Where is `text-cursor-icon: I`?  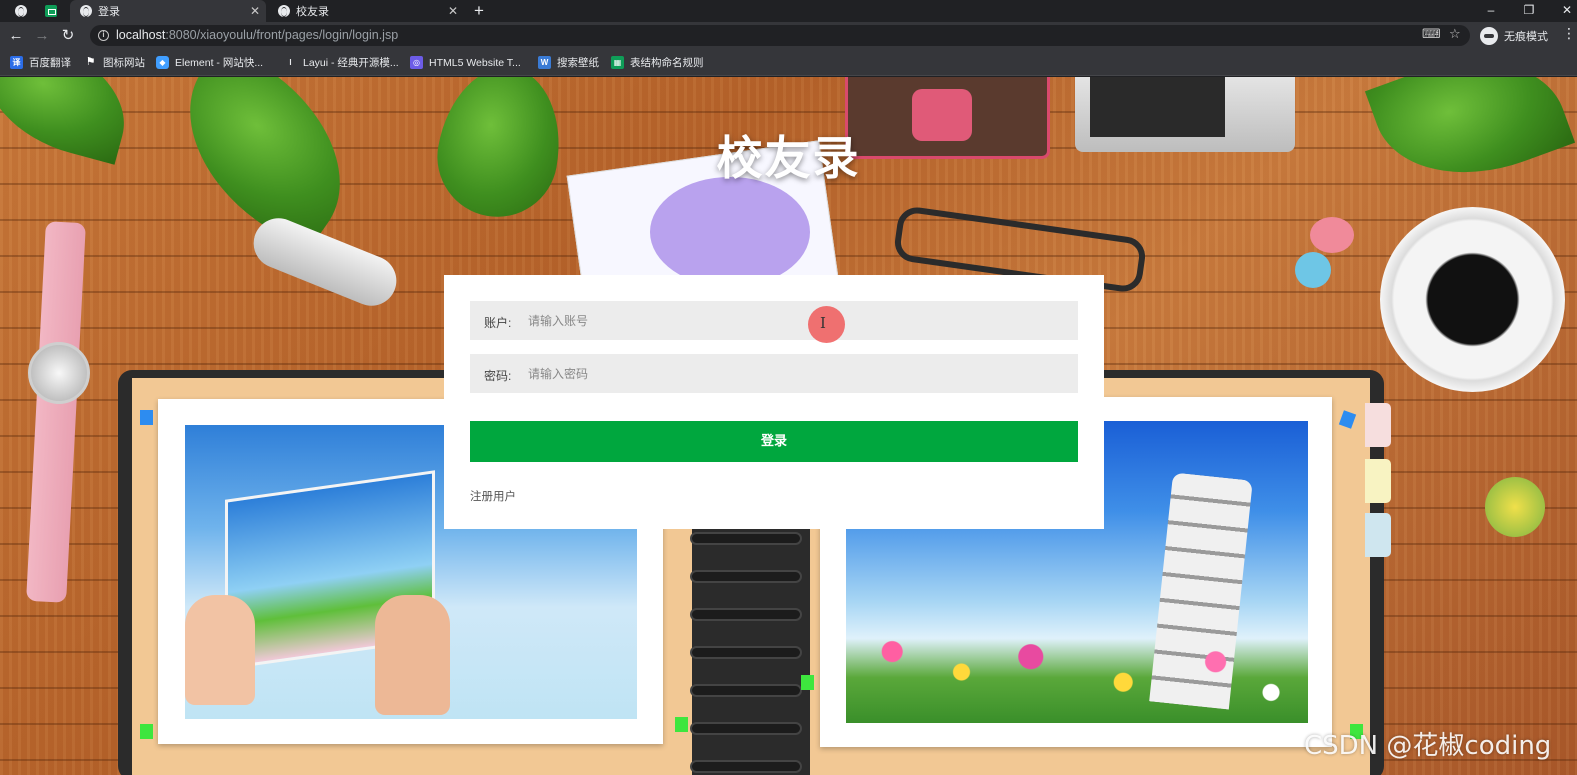 text-cursor-icon: I is located at coordinates (823, 323).